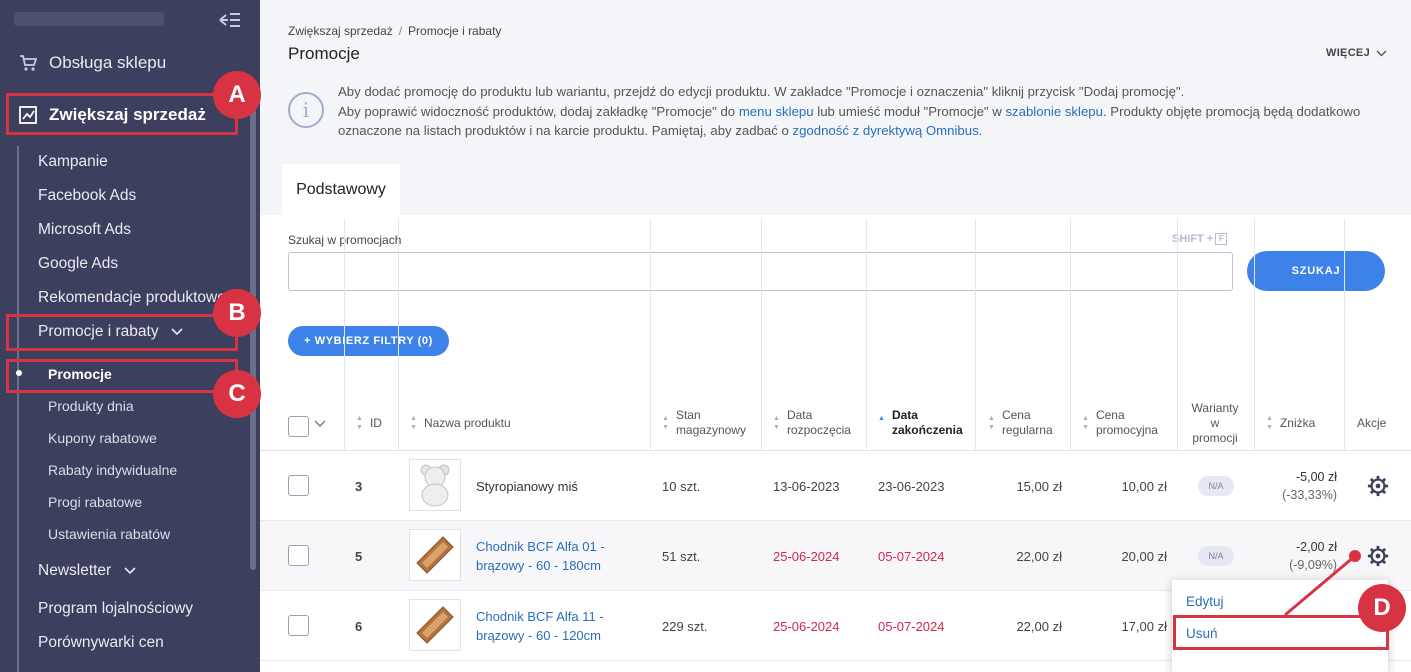  I want to click on gear-icon, so click(1378, 486).